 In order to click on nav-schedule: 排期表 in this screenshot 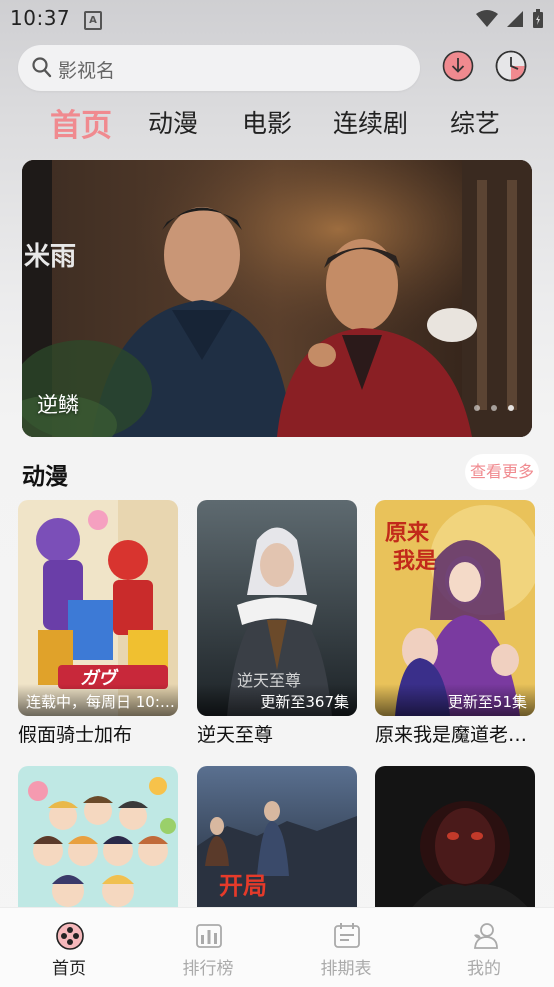, I will do `click(346, 947)`.